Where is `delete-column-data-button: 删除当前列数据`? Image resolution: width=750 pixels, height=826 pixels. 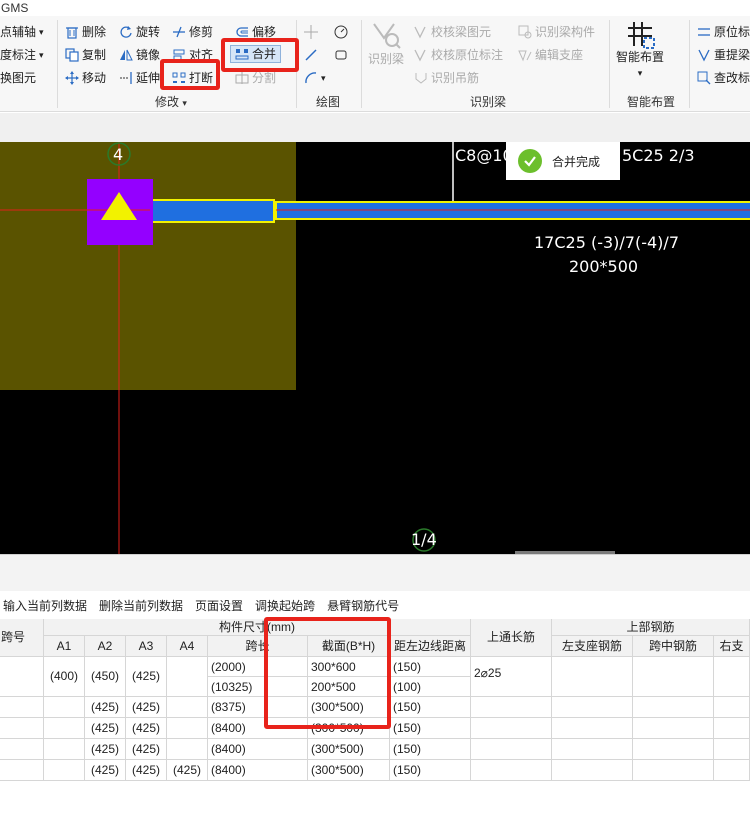
delete-column-data-button: 删除当前列数据 is located at coordinates (141, 606).